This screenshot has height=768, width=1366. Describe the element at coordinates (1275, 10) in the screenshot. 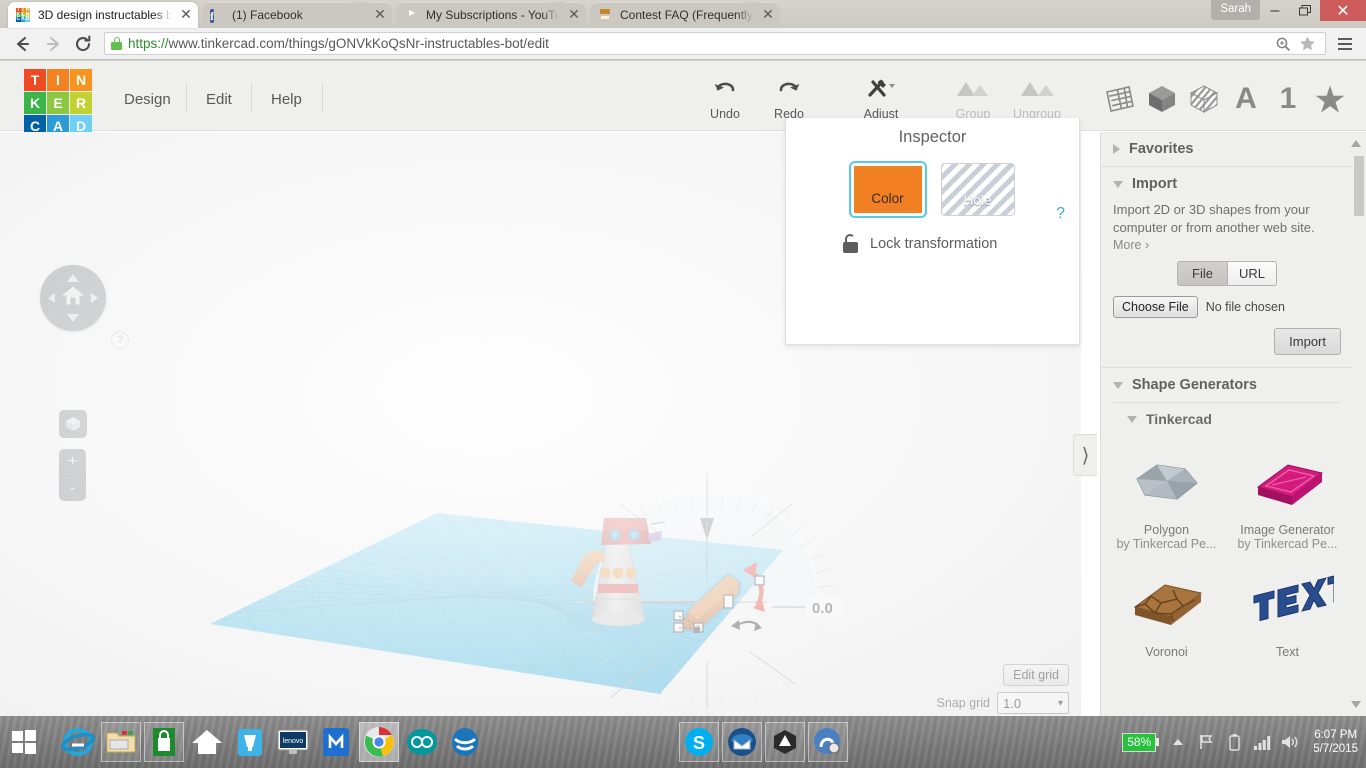

I see `minimize-button: –` at that location.